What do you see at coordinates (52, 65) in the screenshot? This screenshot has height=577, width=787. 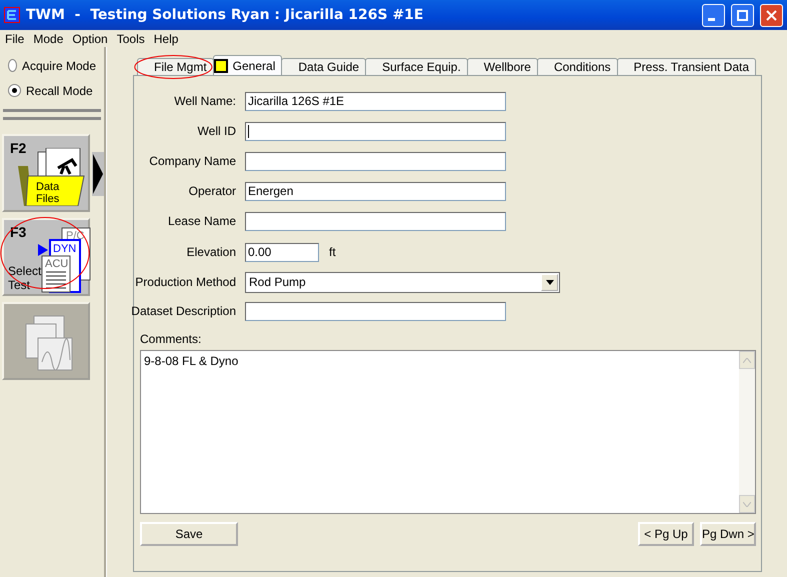 I see `mode-radio: Acquire Mode` at bounding box center [52, 65].